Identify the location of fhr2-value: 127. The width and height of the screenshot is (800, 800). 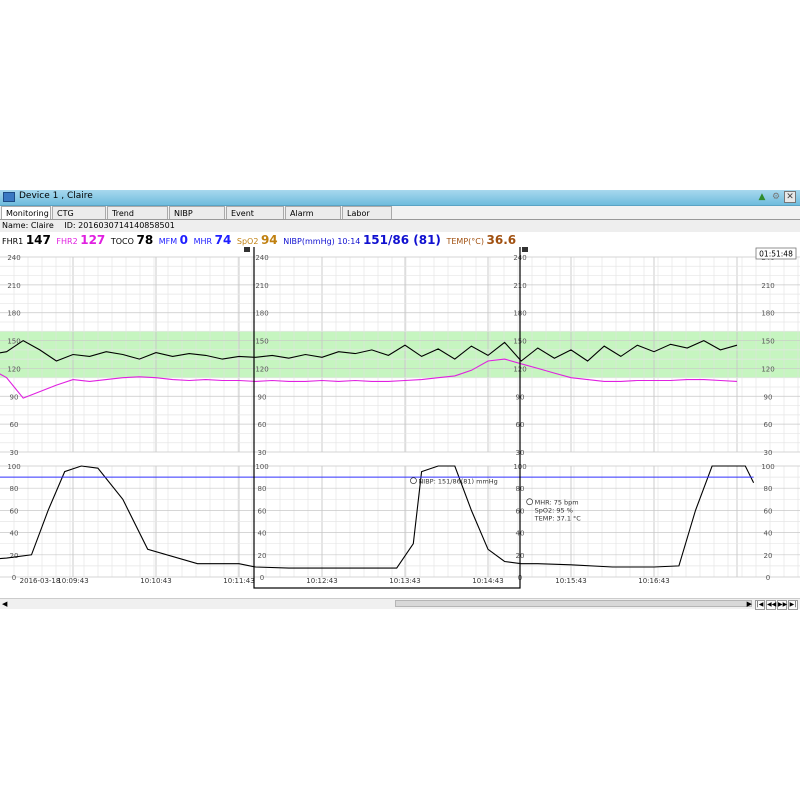
(93, 240).